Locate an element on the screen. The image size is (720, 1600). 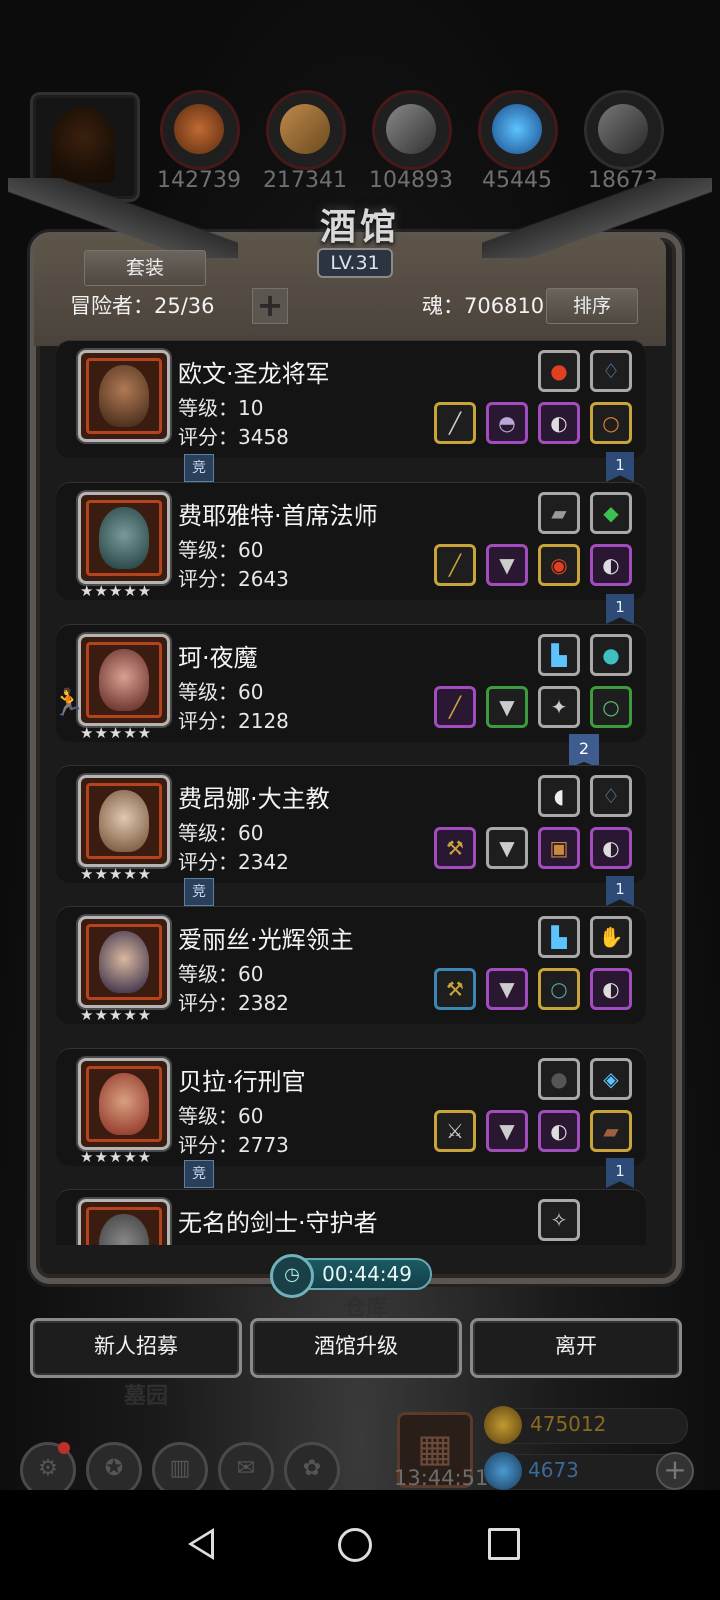
panel-title: 酒馆 is located at coordinates (359, 227).